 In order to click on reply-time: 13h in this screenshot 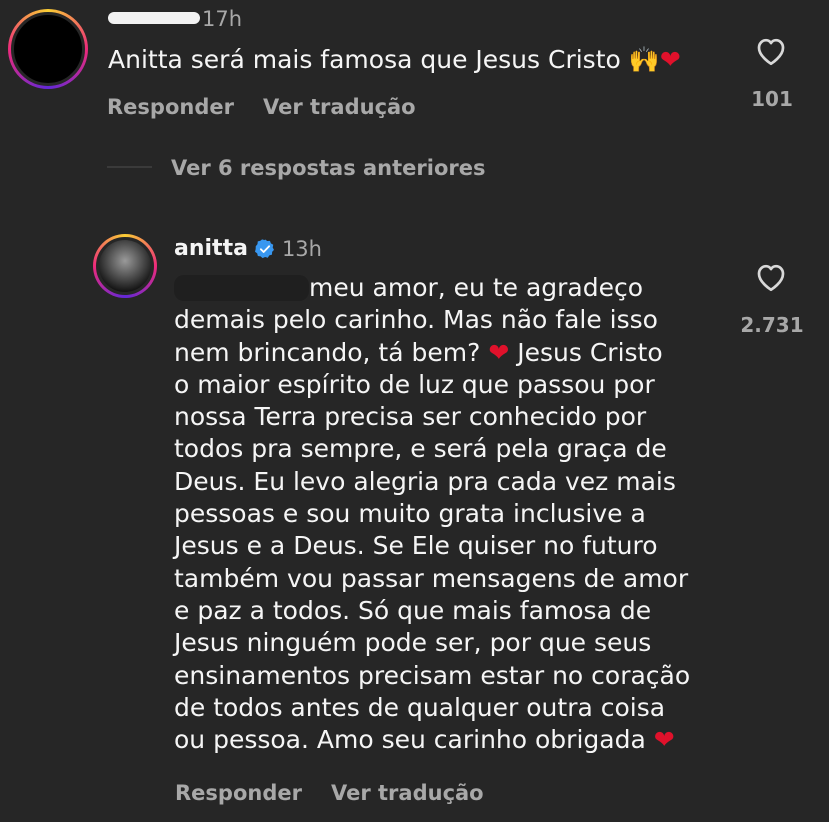, I will do `click(301, 248)`.